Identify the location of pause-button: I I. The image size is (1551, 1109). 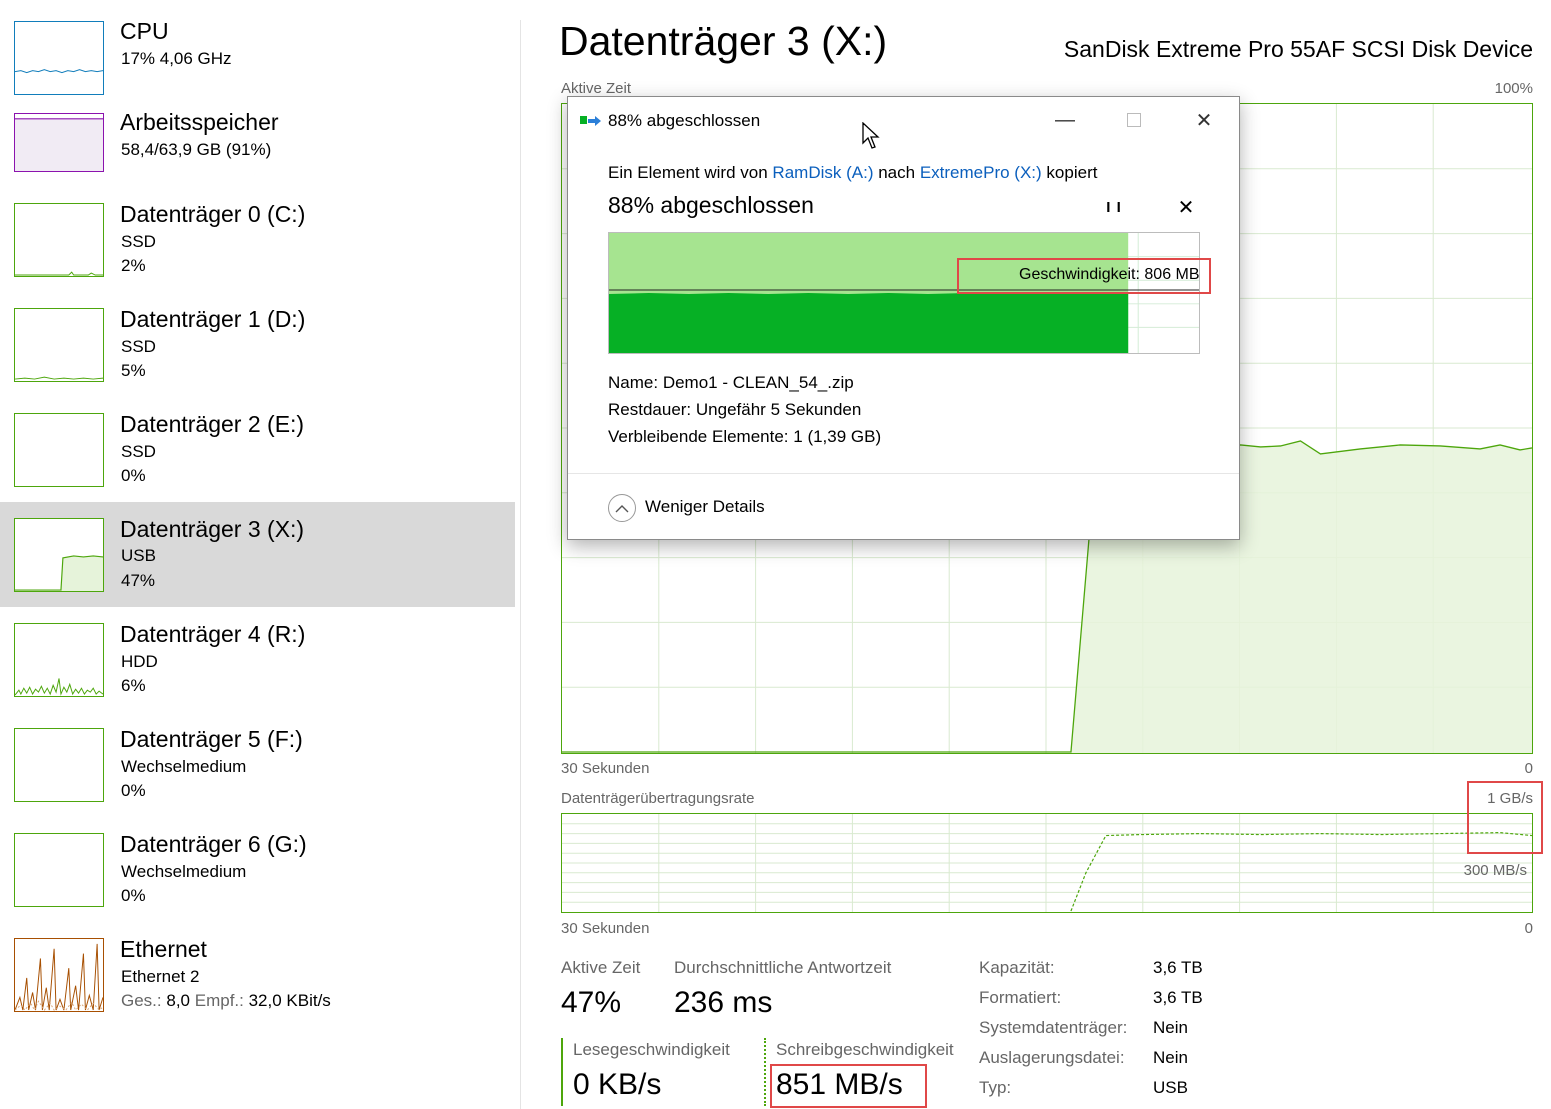
(1114, 207).